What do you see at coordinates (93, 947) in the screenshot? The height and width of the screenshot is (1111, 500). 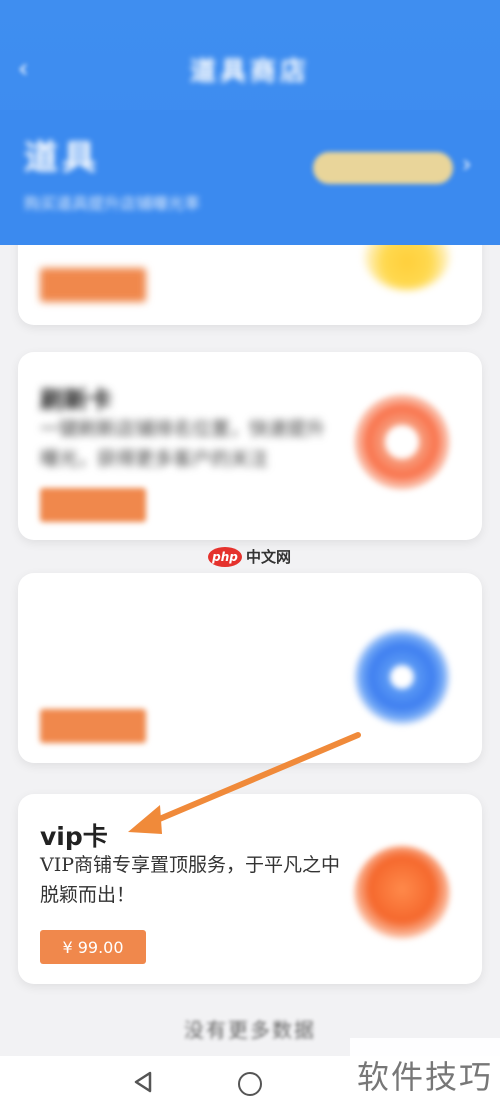 I see `price-button: ¥ 99.00` at bounding box center [93, 947].